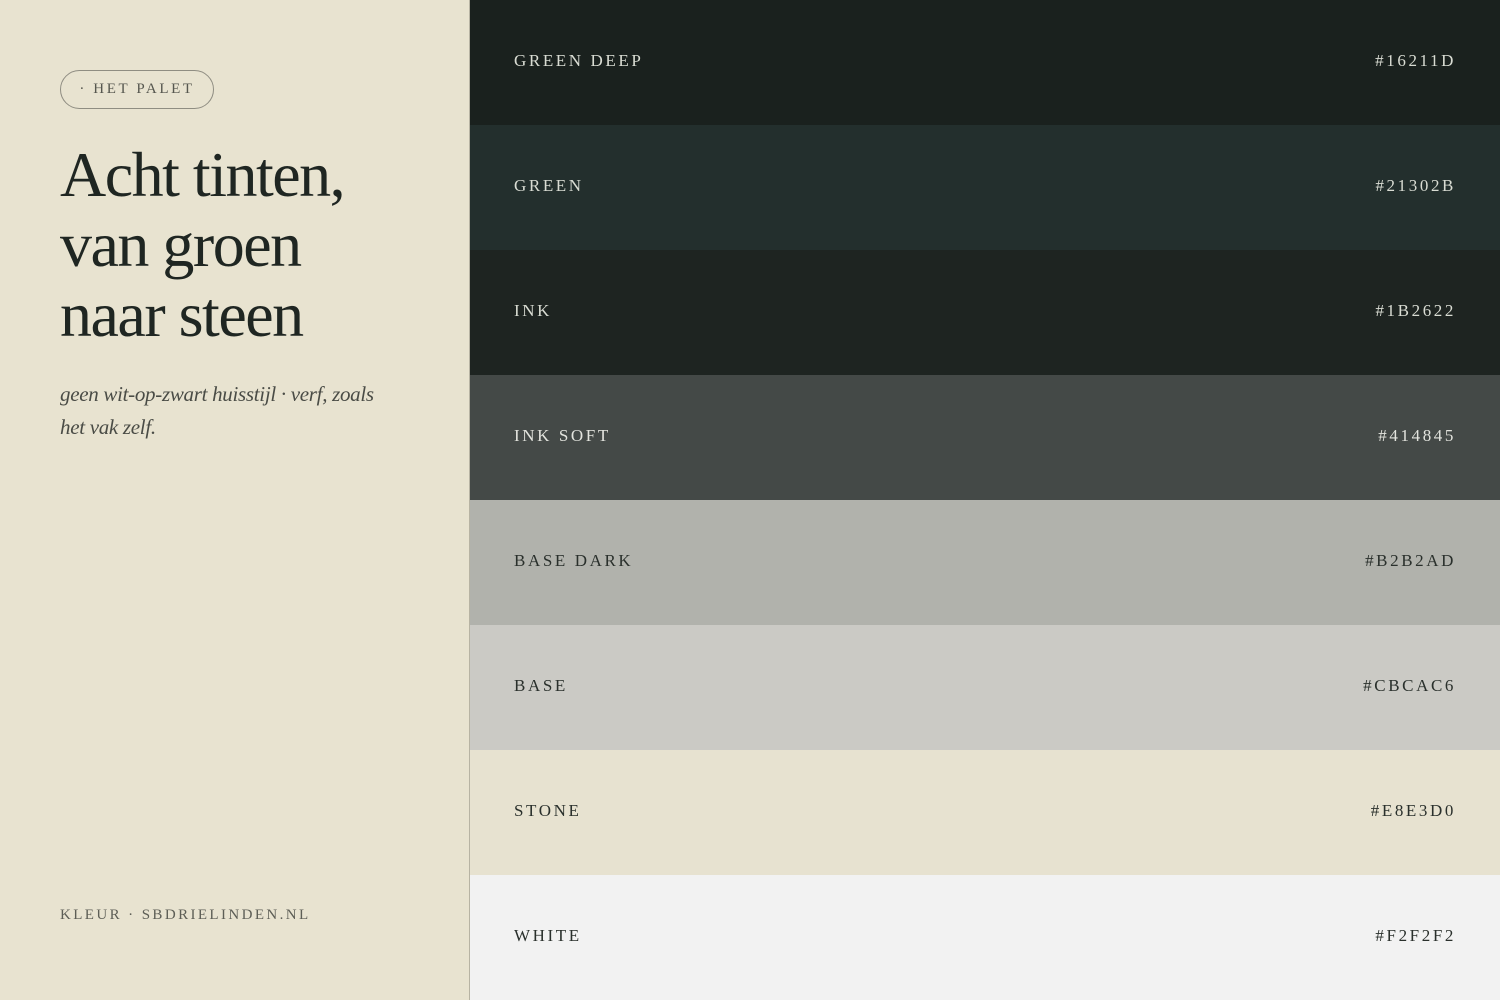  Describe the element at coordinates (548, 935) in the screenshot. I see `swatch-name: WHITE` at that location.